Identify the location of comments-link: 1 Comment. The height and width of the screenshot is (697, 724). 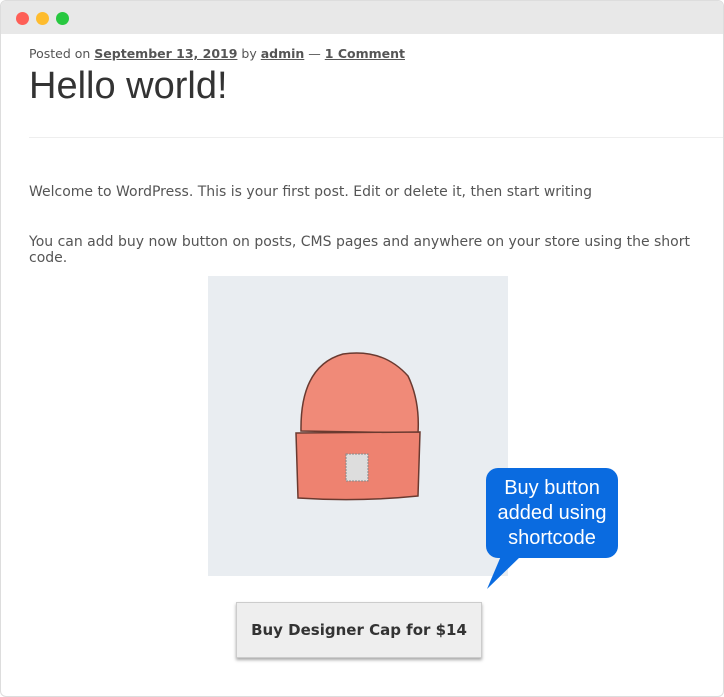
(365, 53).